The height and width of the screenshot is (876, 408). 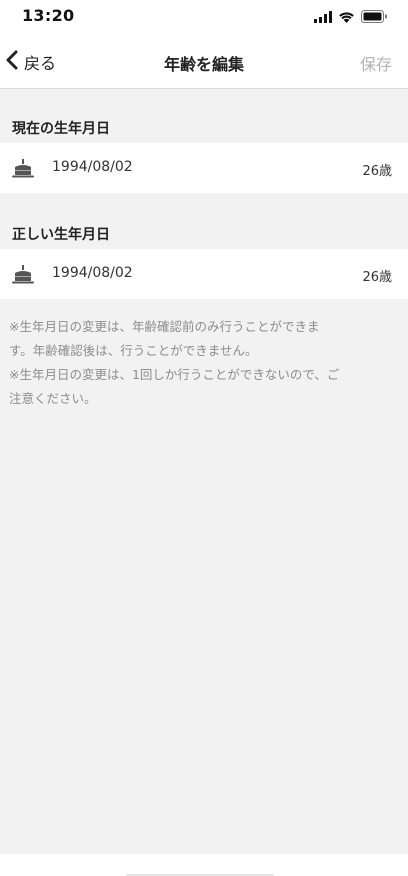 What do you see at coordinates (377, 277) in the screenshot?
I see `correct-age: 26歳` at bounding box center [377, 277].